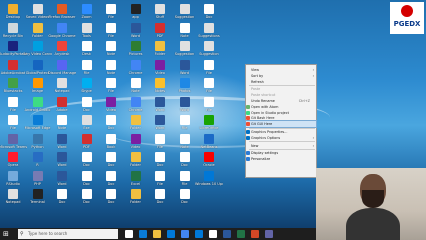 The image size is (426, 240). What do you see at coordinates (257, 75) in the screenshot?
I see `menu-item-label: Sort by` at bounding box center [257, 75].